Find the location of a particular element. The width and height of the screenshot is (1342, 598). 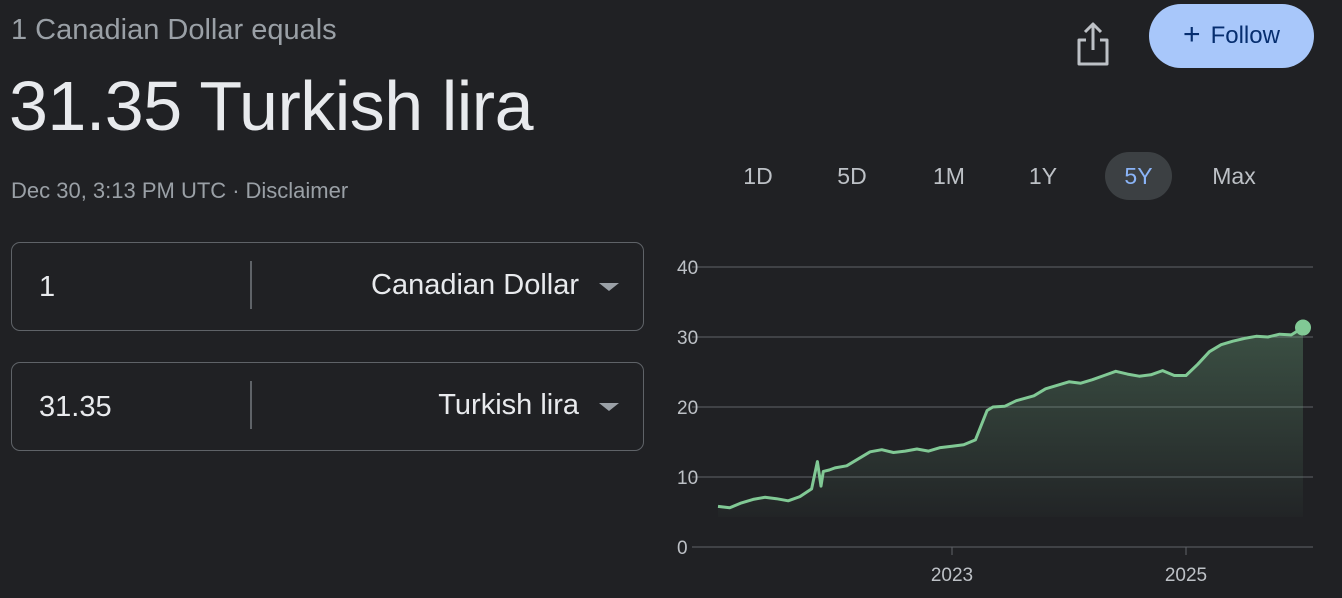

from-currency-select: Canadian Dollar is located at coordinates (475, 285).